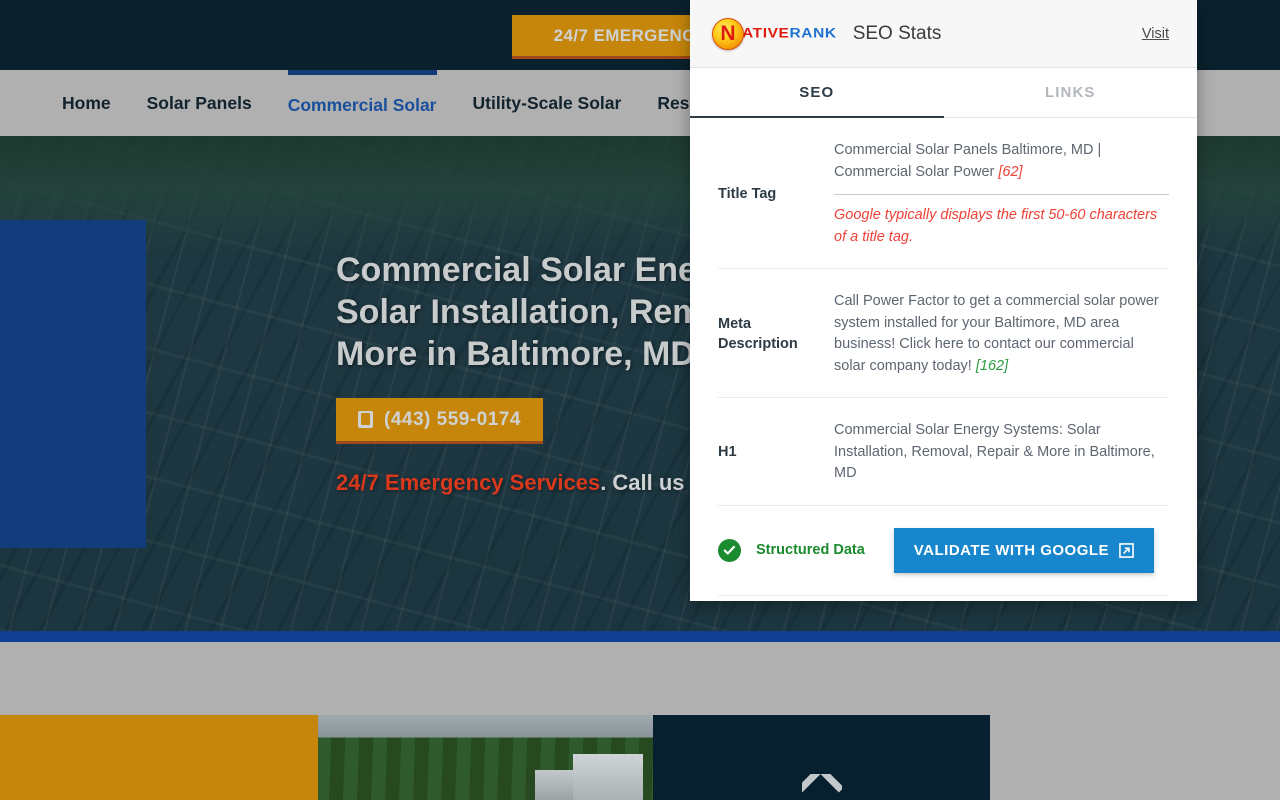 The image size is (1280, 800). I want to click on phone-icon, so click(365, 419).